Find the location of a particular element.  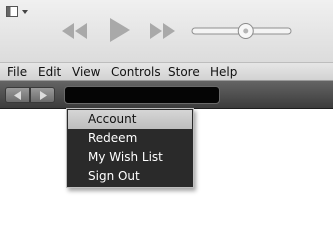

forward-arrow-icon is located at coordinates (43, 95).